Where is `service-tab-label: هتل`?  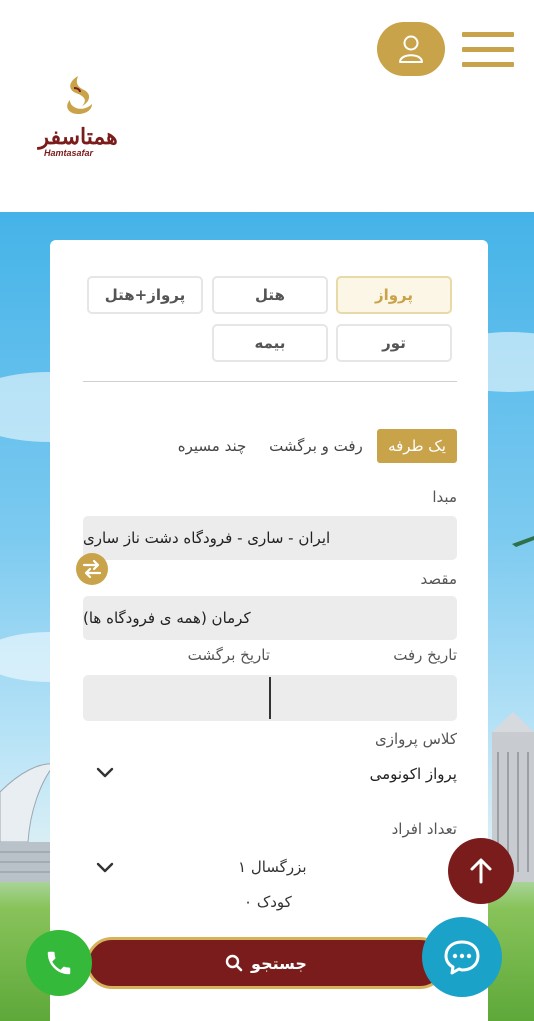 service-tab-label: هتل is located at coordinates (270, 295).